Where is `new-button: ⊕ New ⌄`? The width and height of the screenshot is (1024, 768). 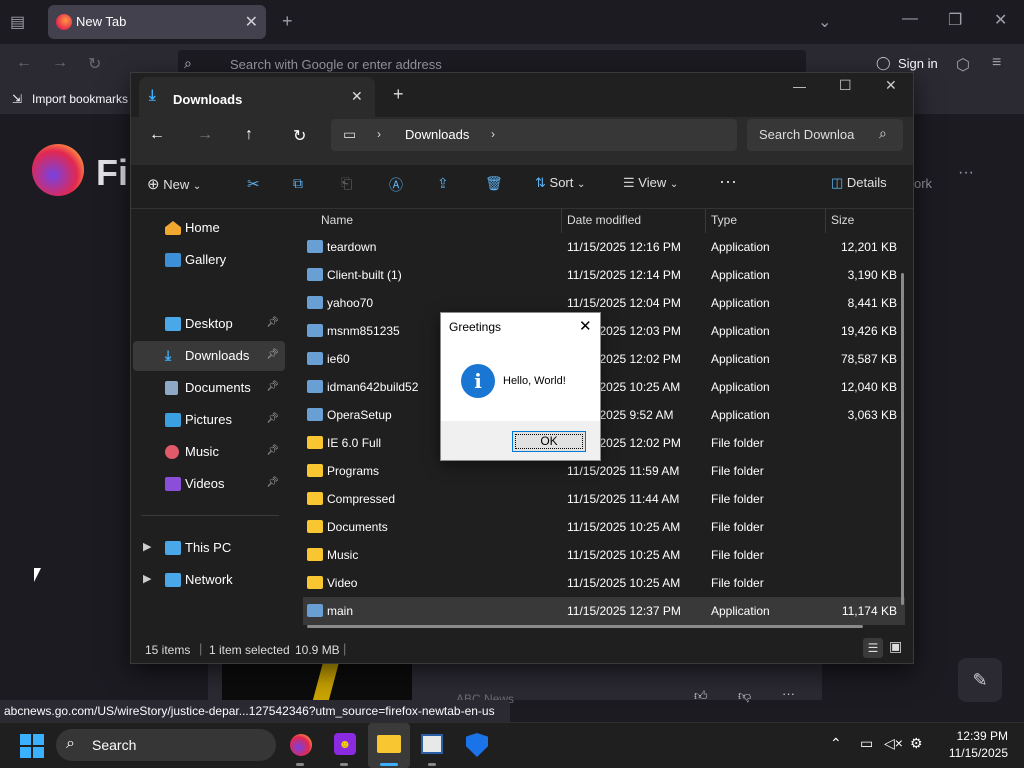
new-button: ⊕ New ⌄ is located at coordinates (174, 184).